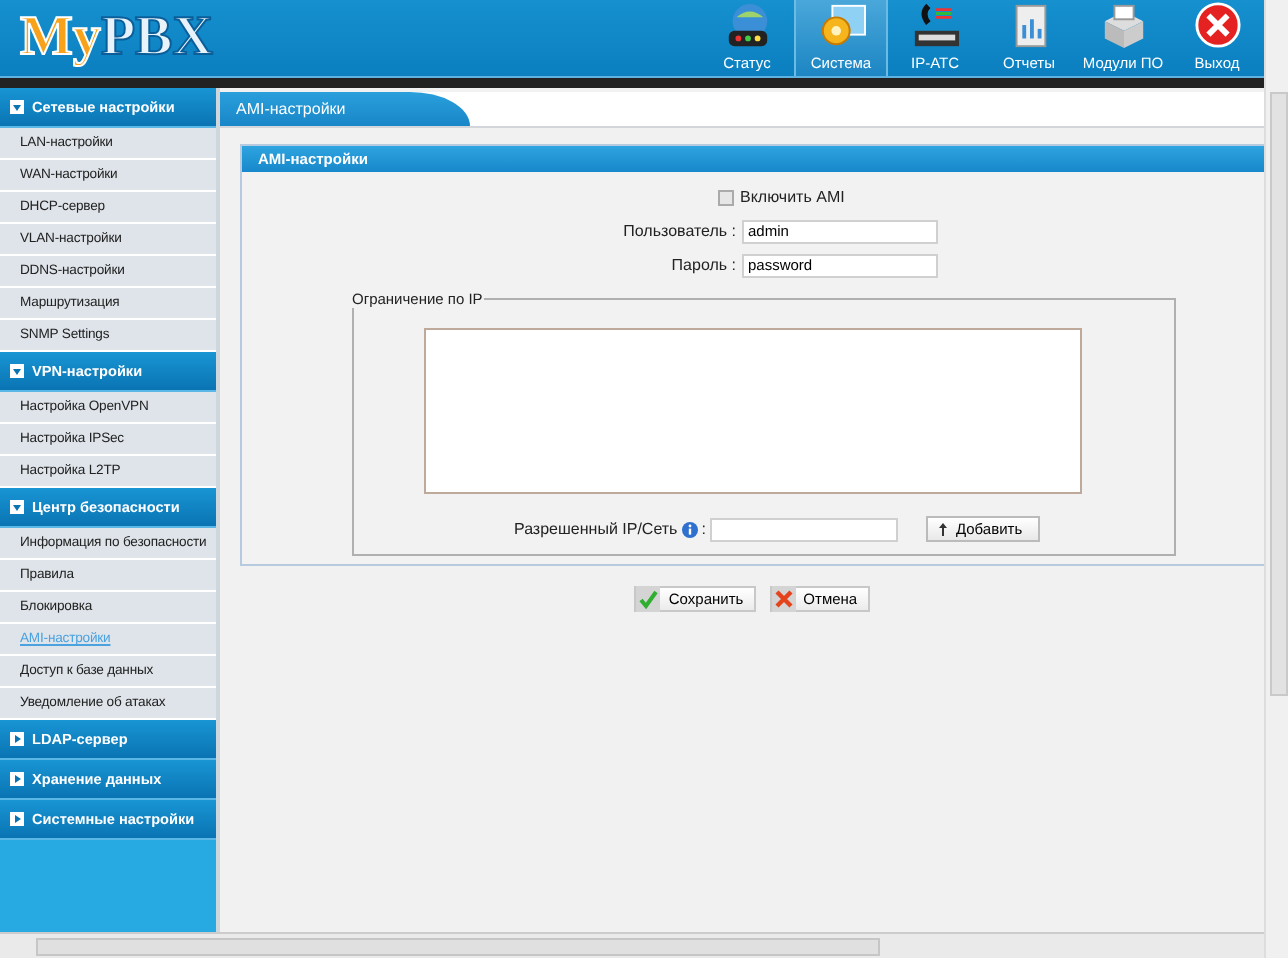 The image size is (1288, 958). I want to click on close-icon, so click(1217, 26).